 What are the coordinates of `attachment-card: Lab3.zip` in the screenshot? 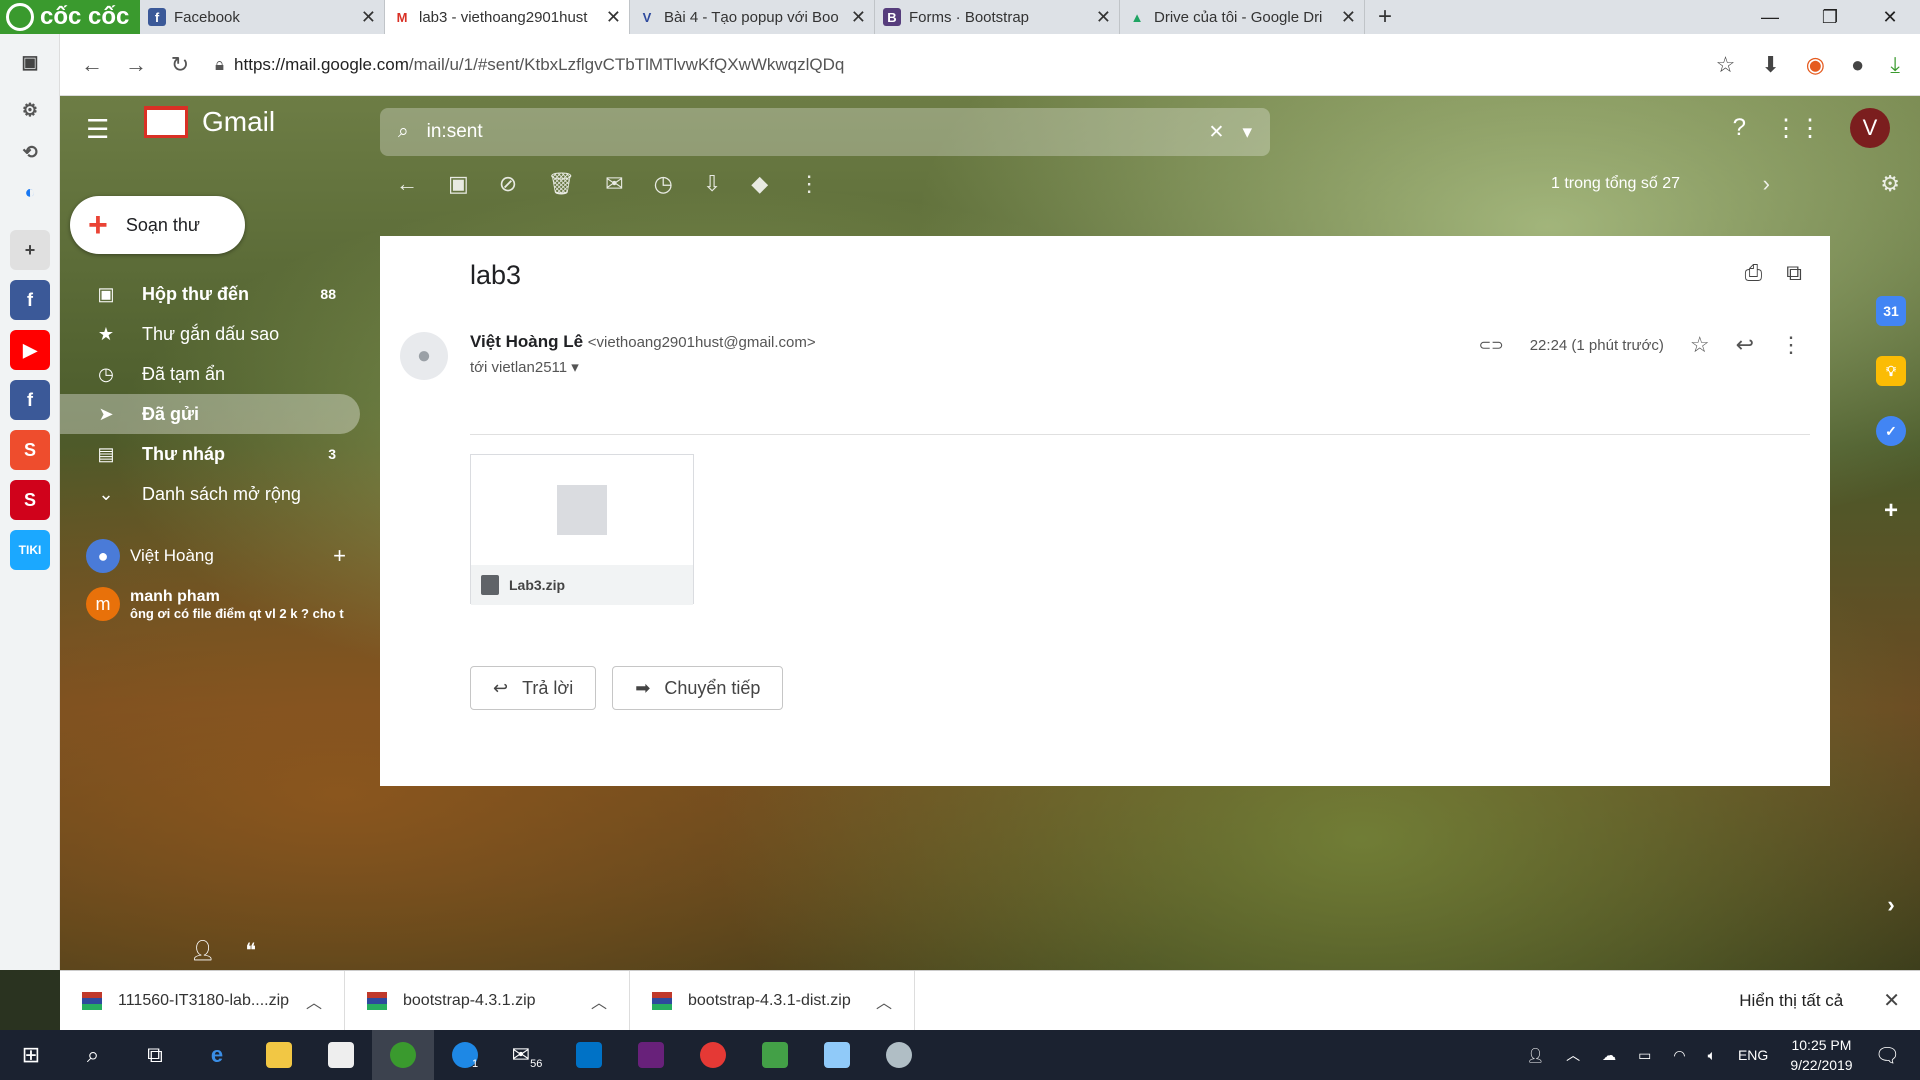 It's located at (582, 529).